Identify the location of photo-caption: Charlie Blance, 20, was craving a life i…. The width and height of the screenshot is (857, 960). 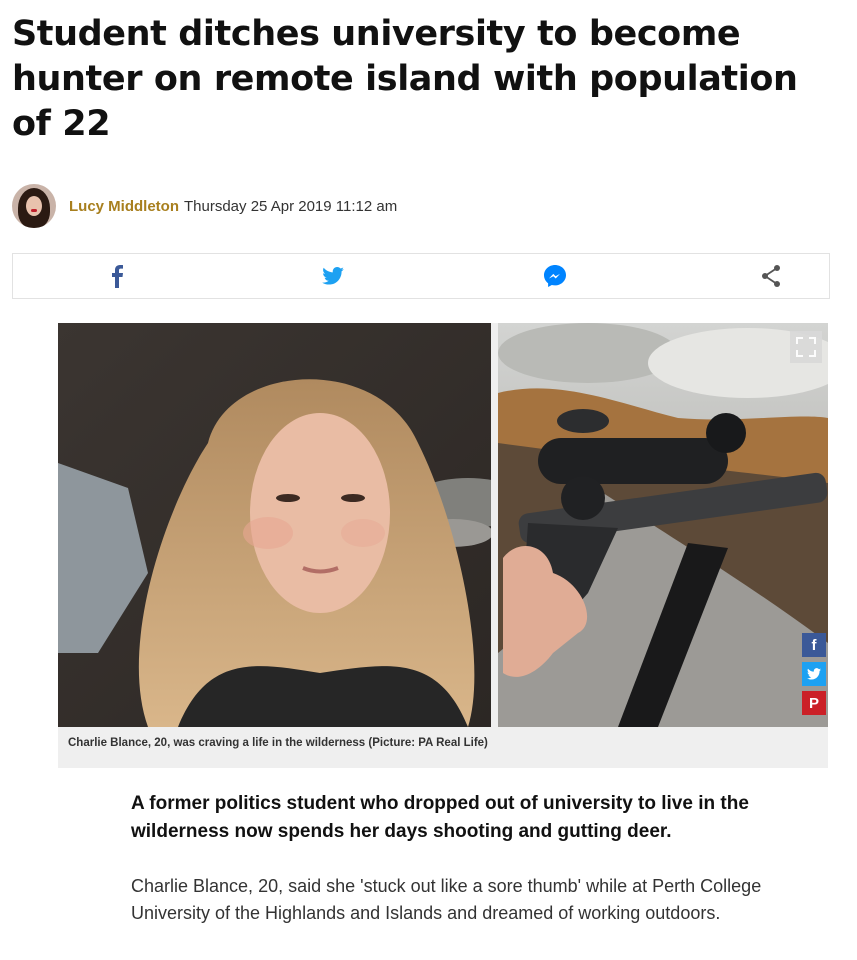
(278, 743).